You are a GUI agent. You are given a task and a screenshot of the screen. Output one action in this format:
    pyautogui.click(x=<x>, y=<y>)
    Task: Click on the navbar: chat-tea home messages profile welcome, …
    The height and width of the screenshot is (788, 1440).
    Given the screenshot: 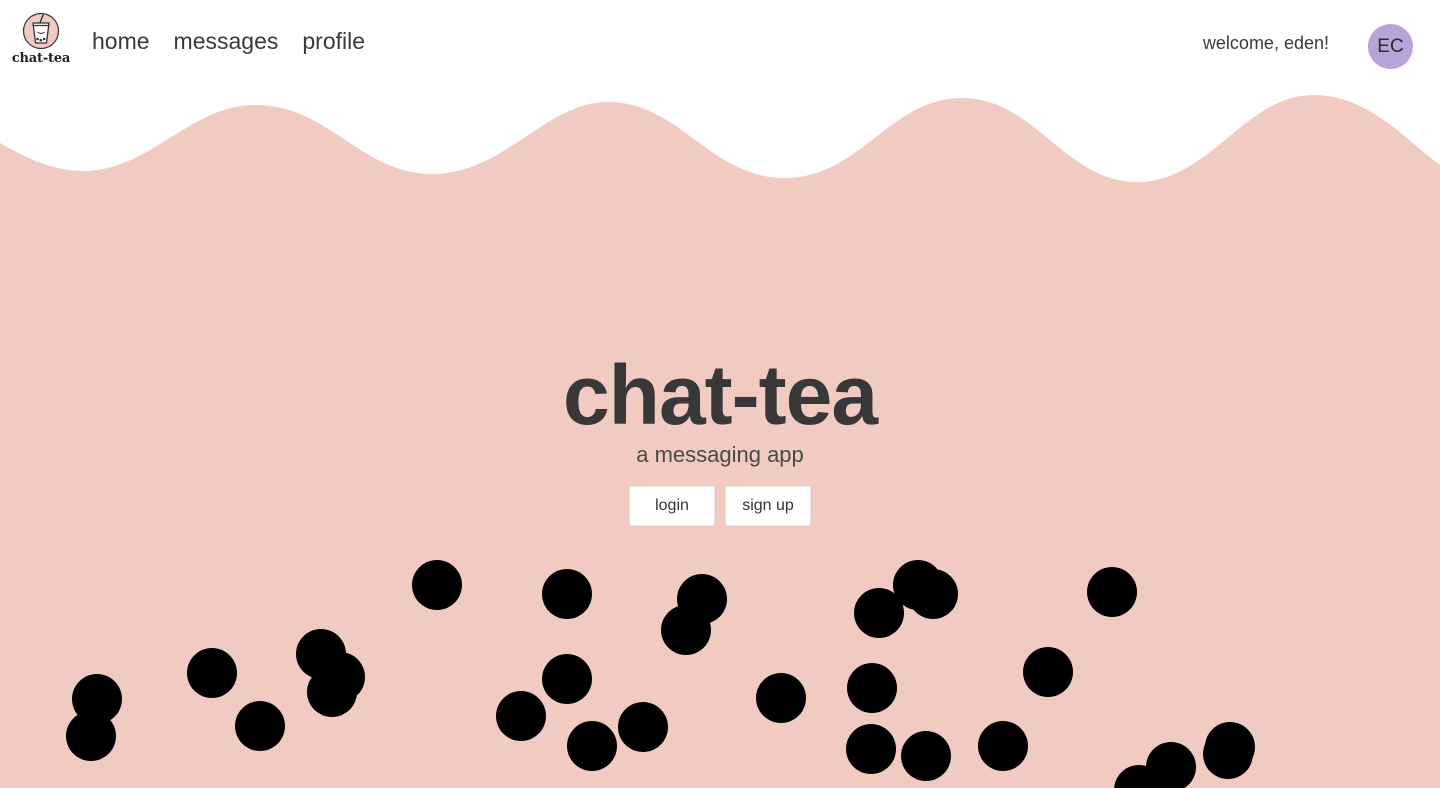 What is the action you would take?
    pyautogui.click(x=720, y=45)
    